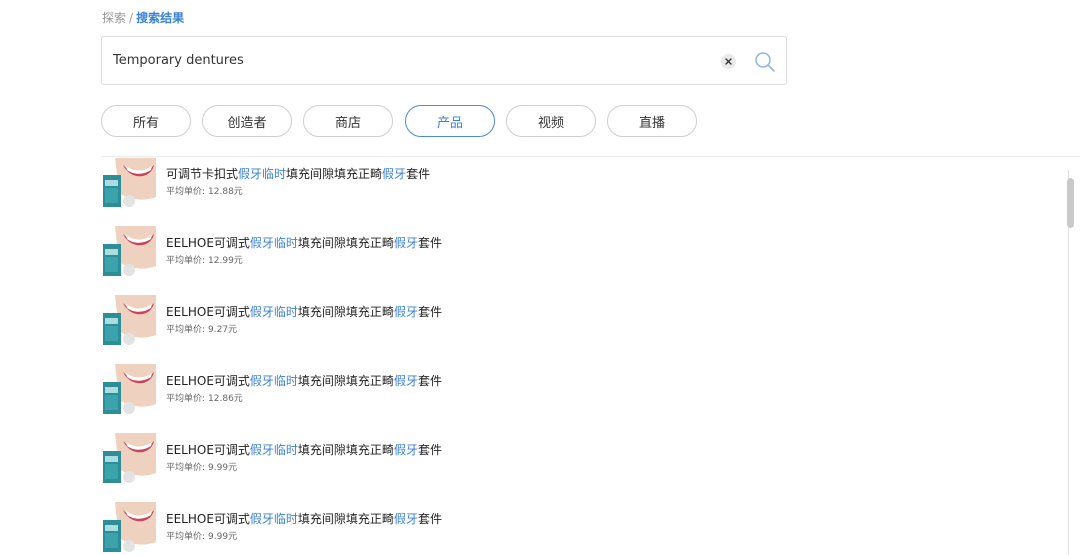  Describe the element at coordinates (590, 156) in the screenshot. I see `divider` at that location.